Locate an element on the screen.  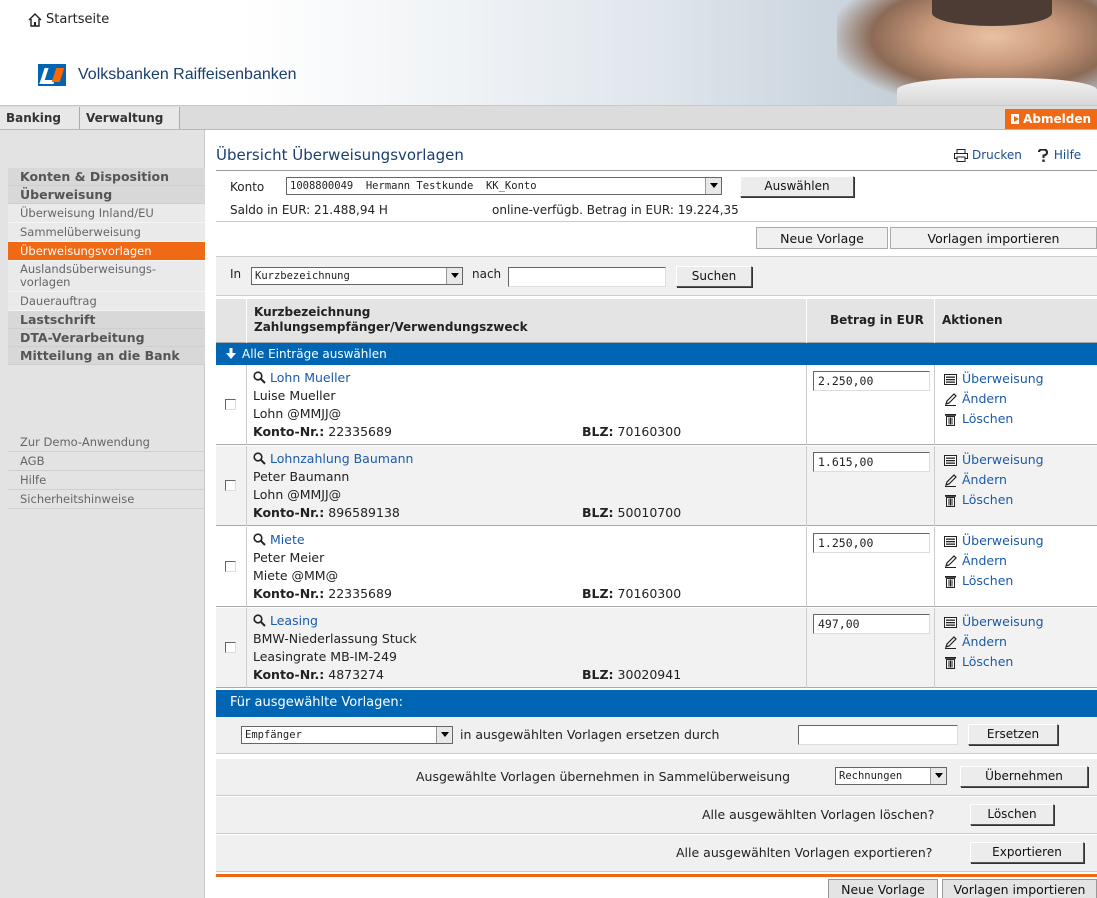
sidebar-item-konten: Konten & Disposition is located at coordinates (106, 177).